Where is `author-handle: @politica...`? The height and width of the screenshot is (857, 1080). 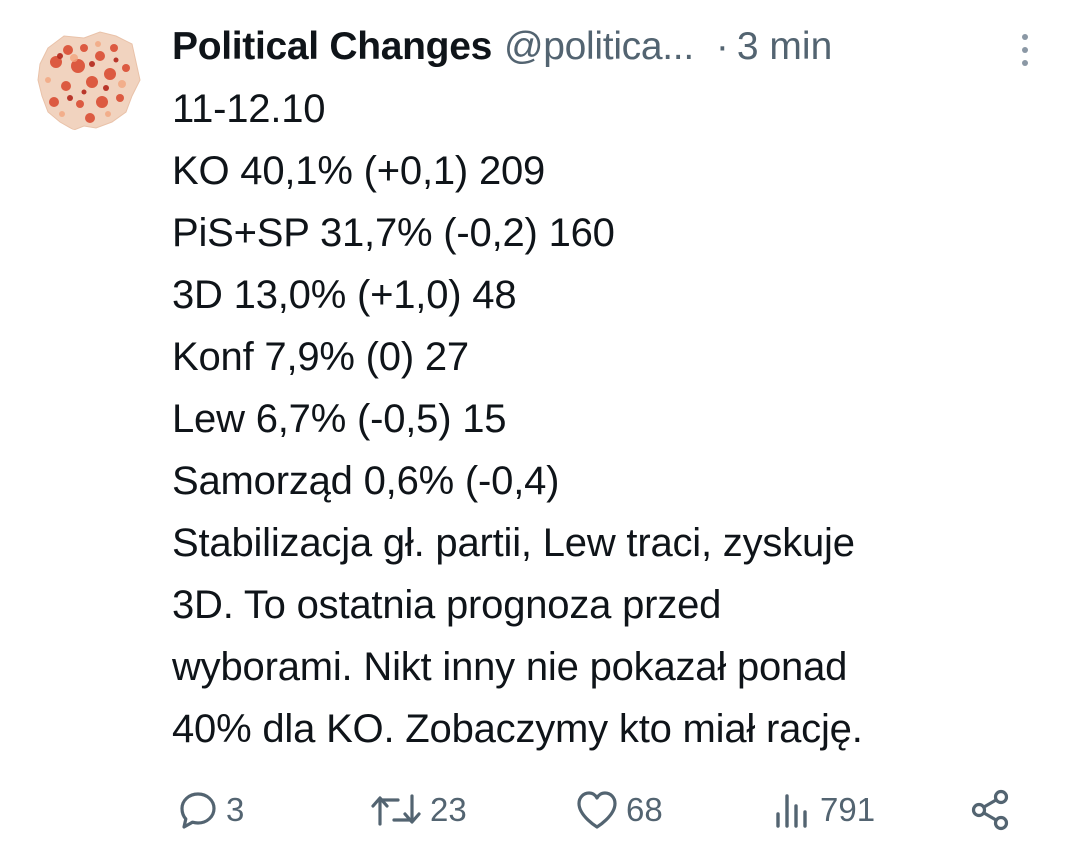
author-handle: @politica... is located at coordinates (599, 47).